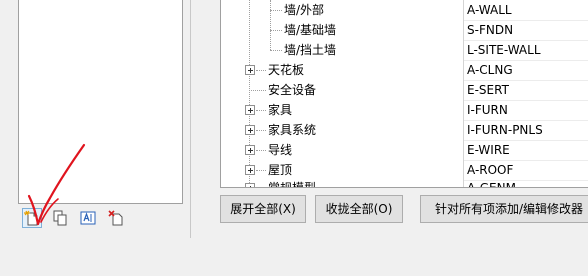  Describe the element at coordinates (404, 170) in the screenshot. I see `tree-row: 屋顶 A-ROOF` at that location.